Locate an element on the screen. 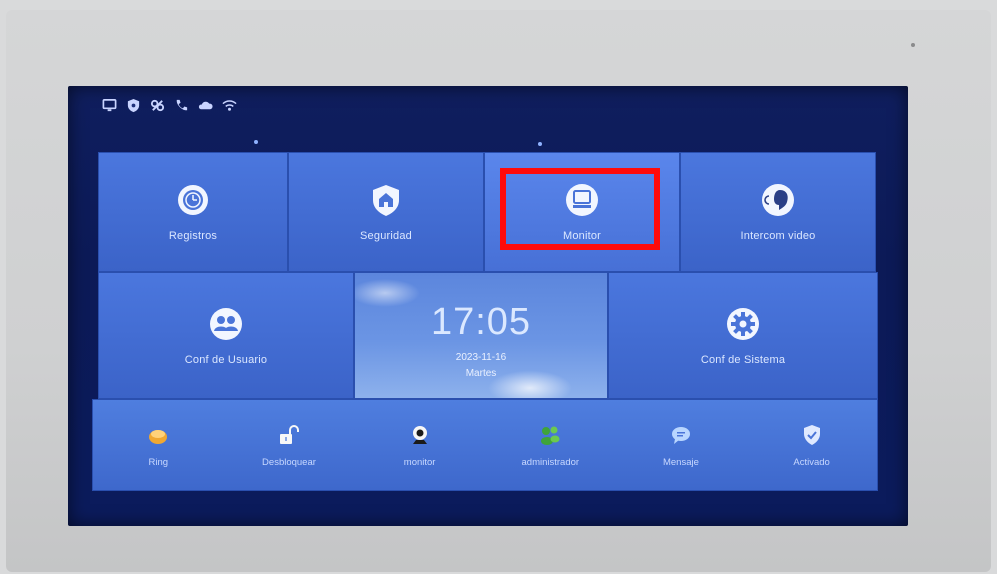 The width and height of the screenshot is (997, 574). quick-ring: Ring is located at coordinates (158, 445).